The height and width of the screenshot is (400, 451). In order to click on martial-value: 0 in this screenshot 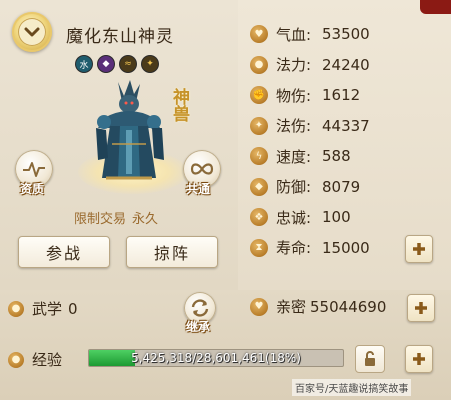, I will do `click(73, 308)`.